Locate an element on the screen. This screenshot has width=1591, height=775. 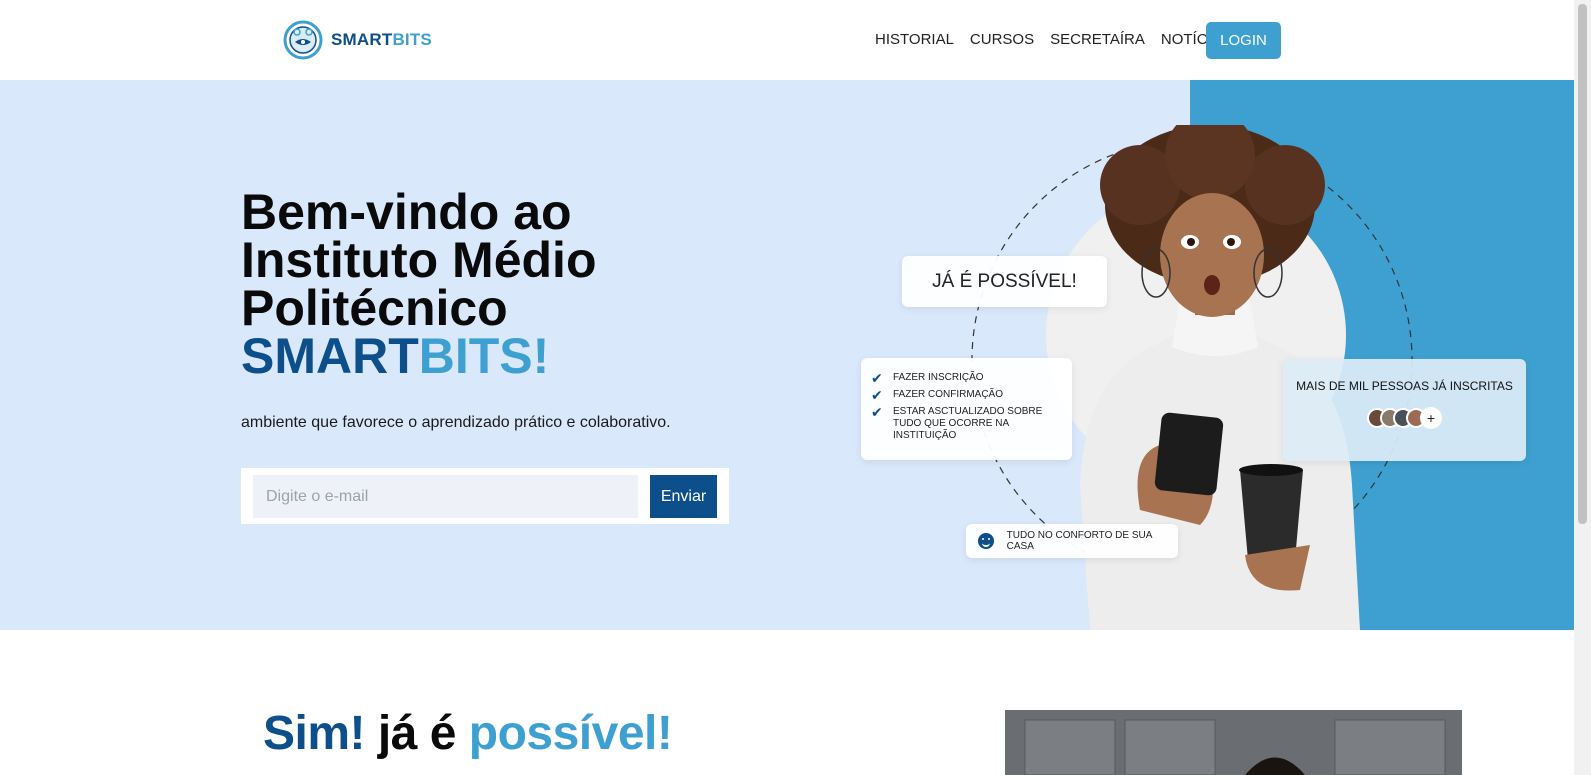
comfort-card: TUDO NO CONFORTO DE SUA CASA is located at coordinates (1072, 541).